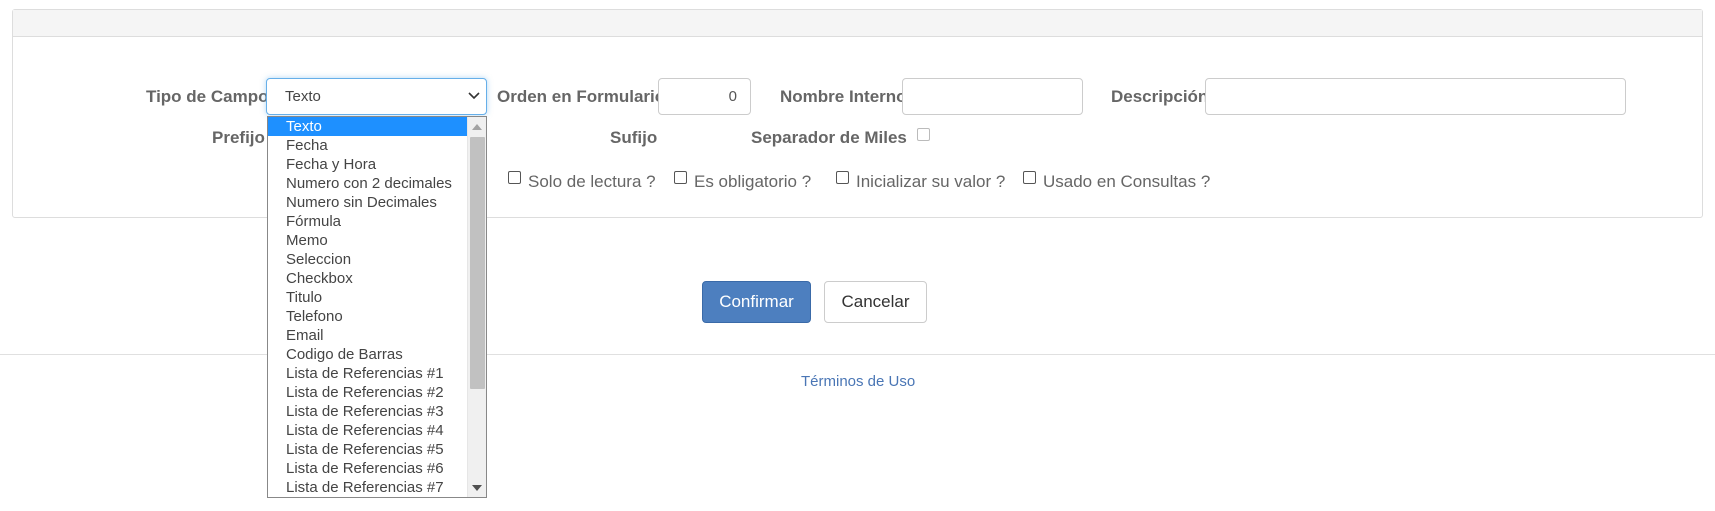 This screenshot has width=1715, height=511. Describe the element at coordinates (367, 183) in the screenshot. I see `dropdown-option: Numero con 2 decimales` at that location.